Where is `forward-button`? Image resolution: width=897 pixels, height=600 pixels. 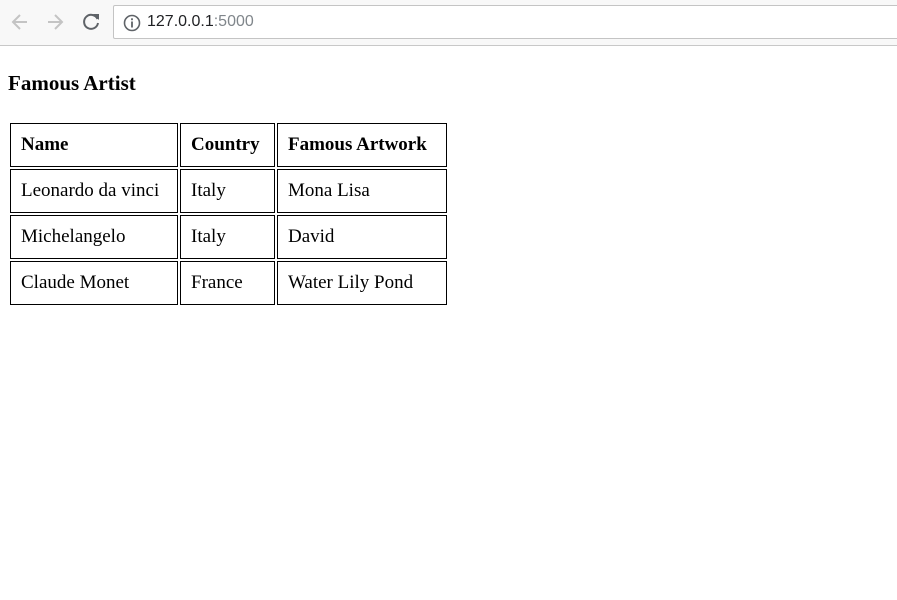
forward-button is located at coordinates (55, 22).